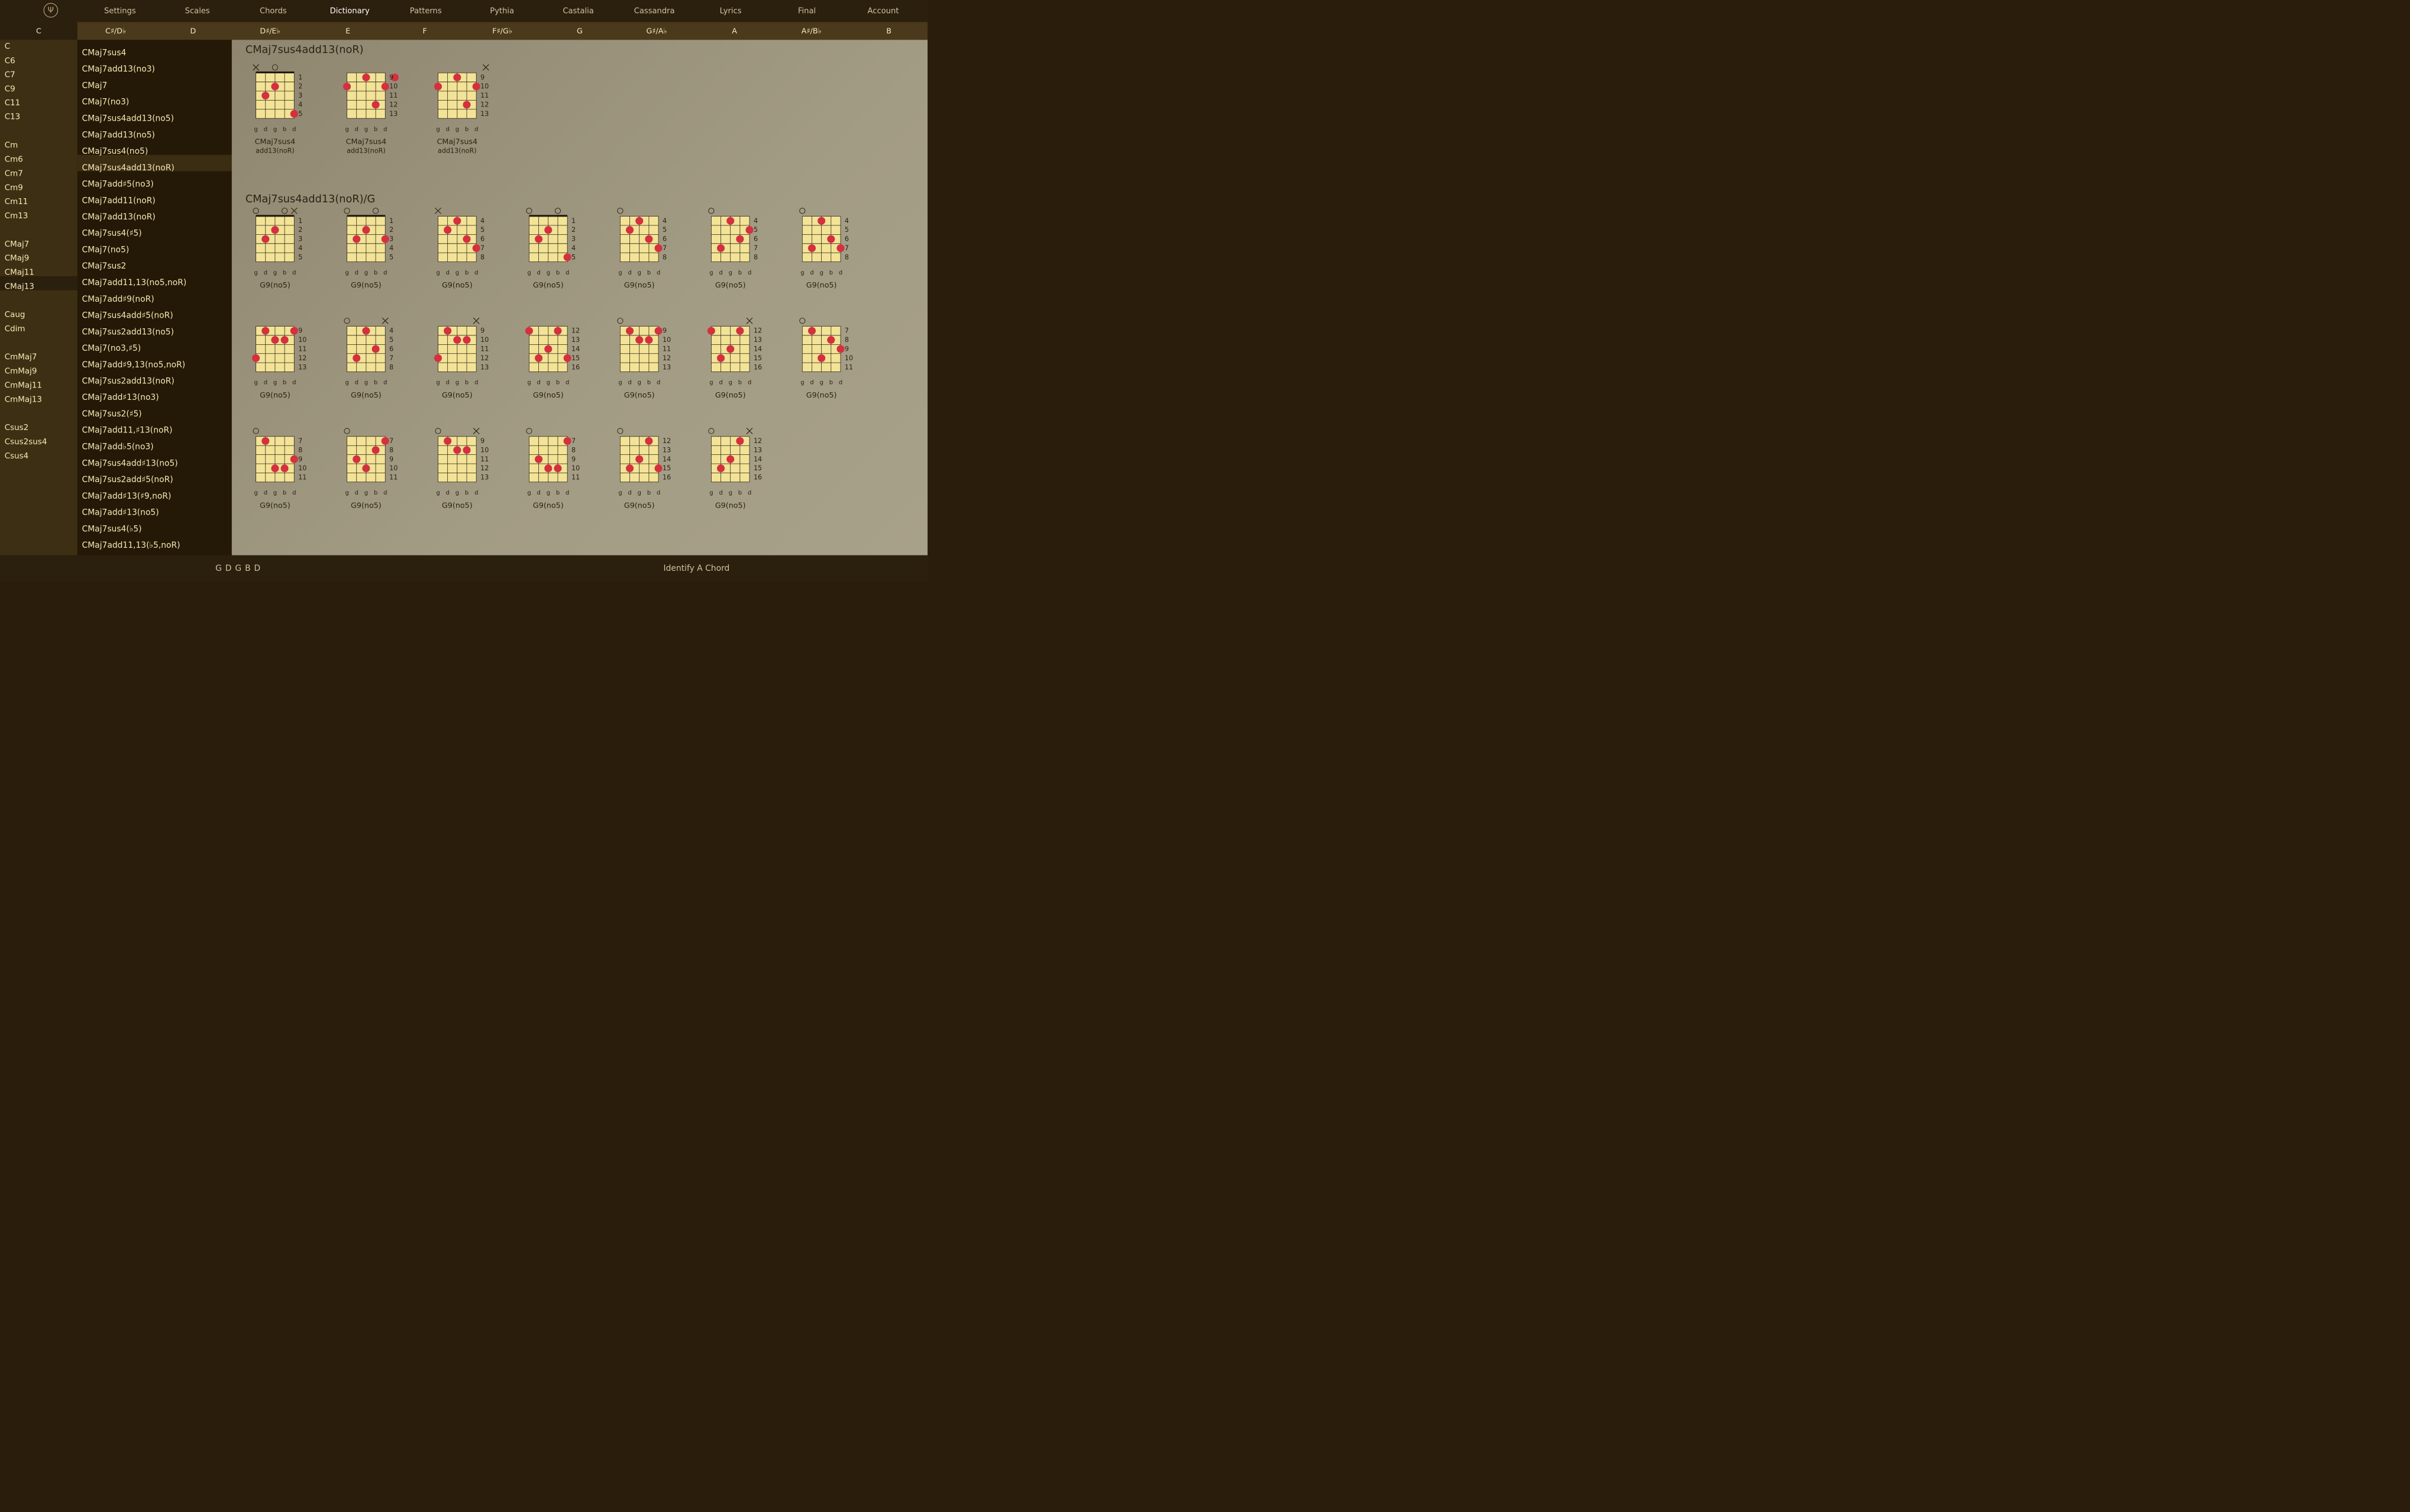 Image resolution: width=2410 pixels, height=1512 pixels. Describe the element at coordinates (21, 371) in the screenshot. I see `sidebar-item-cmmaj9: CmMaj9` at that location.